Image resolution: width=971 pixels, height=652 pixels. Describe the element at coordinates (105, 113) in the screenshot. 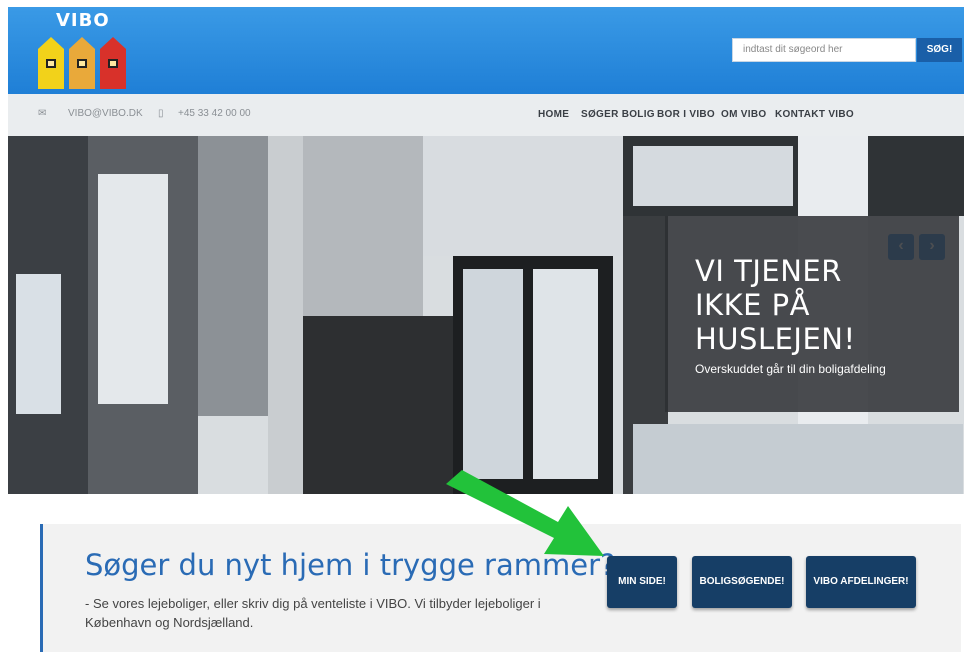

I see `contact-email: VIBO@VIBO.DK` at that location.